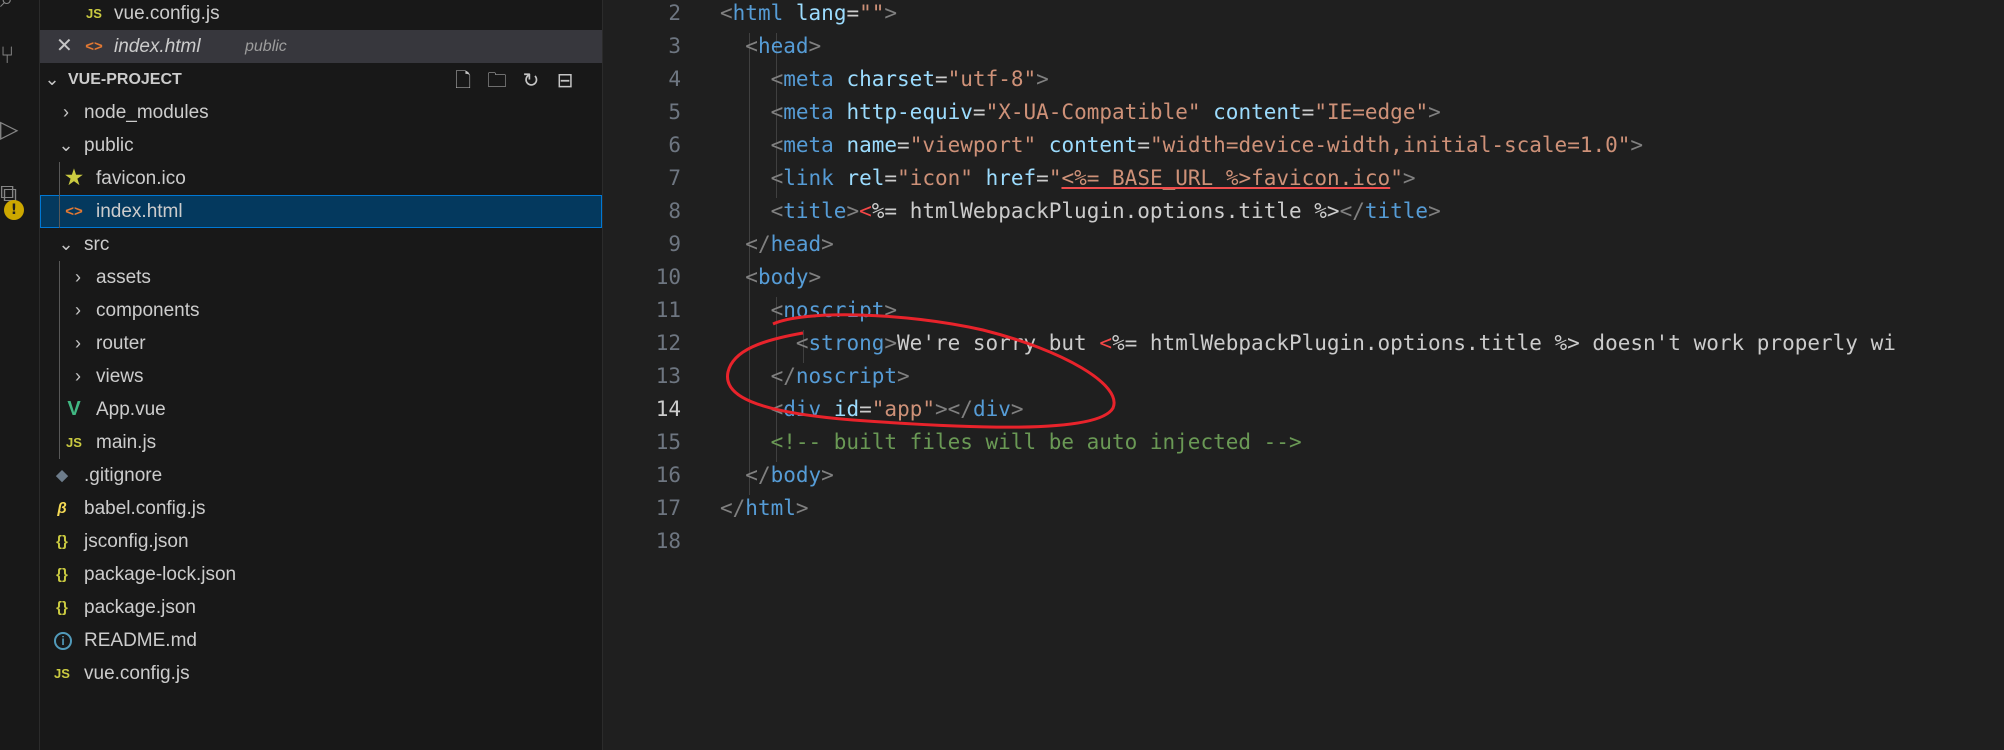 The image size is (2004, 750). Describe the element at coordinates (125, 79) in the screenshot. I see `project-title: VUE-PROJECT` at that location.